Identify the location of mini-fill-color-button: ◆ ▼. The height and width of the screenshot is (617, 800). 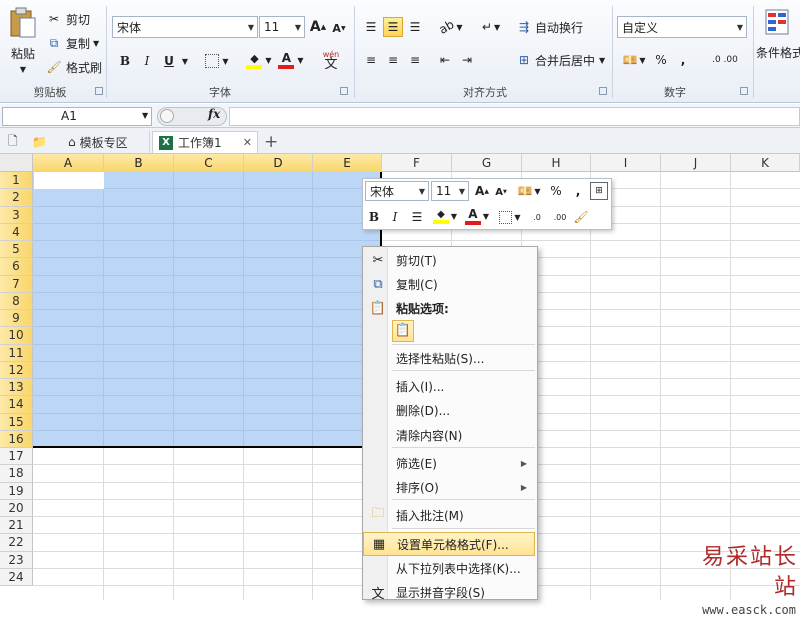
(445, 216).